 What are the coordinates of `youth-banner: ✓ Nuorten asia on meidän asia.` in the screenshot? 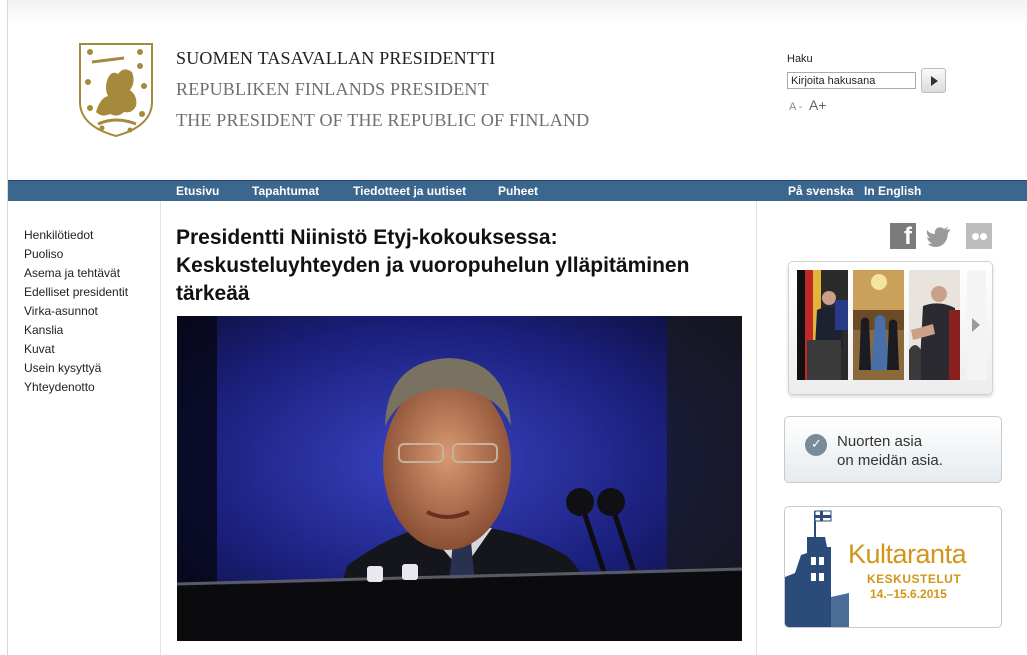 It's located at (893, 449).